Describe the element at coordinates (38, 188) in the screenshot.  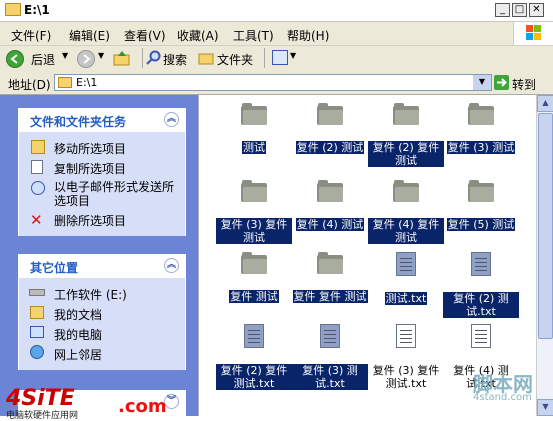
I see `email-icon` at that location.